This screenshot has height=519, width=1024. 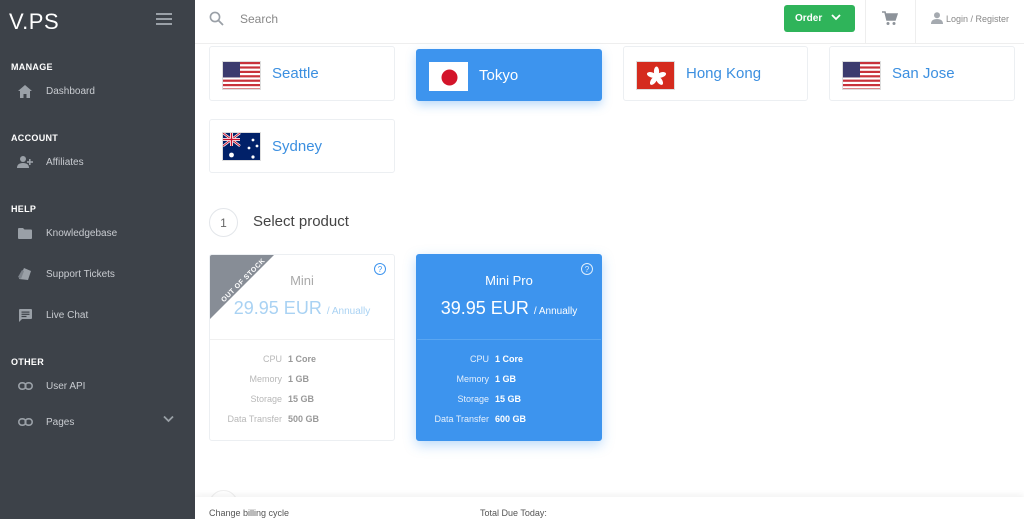 What do you see at coordinates (164, 19) in the screenshot?
I see `menu-icon` at bounding box center [164, 19].